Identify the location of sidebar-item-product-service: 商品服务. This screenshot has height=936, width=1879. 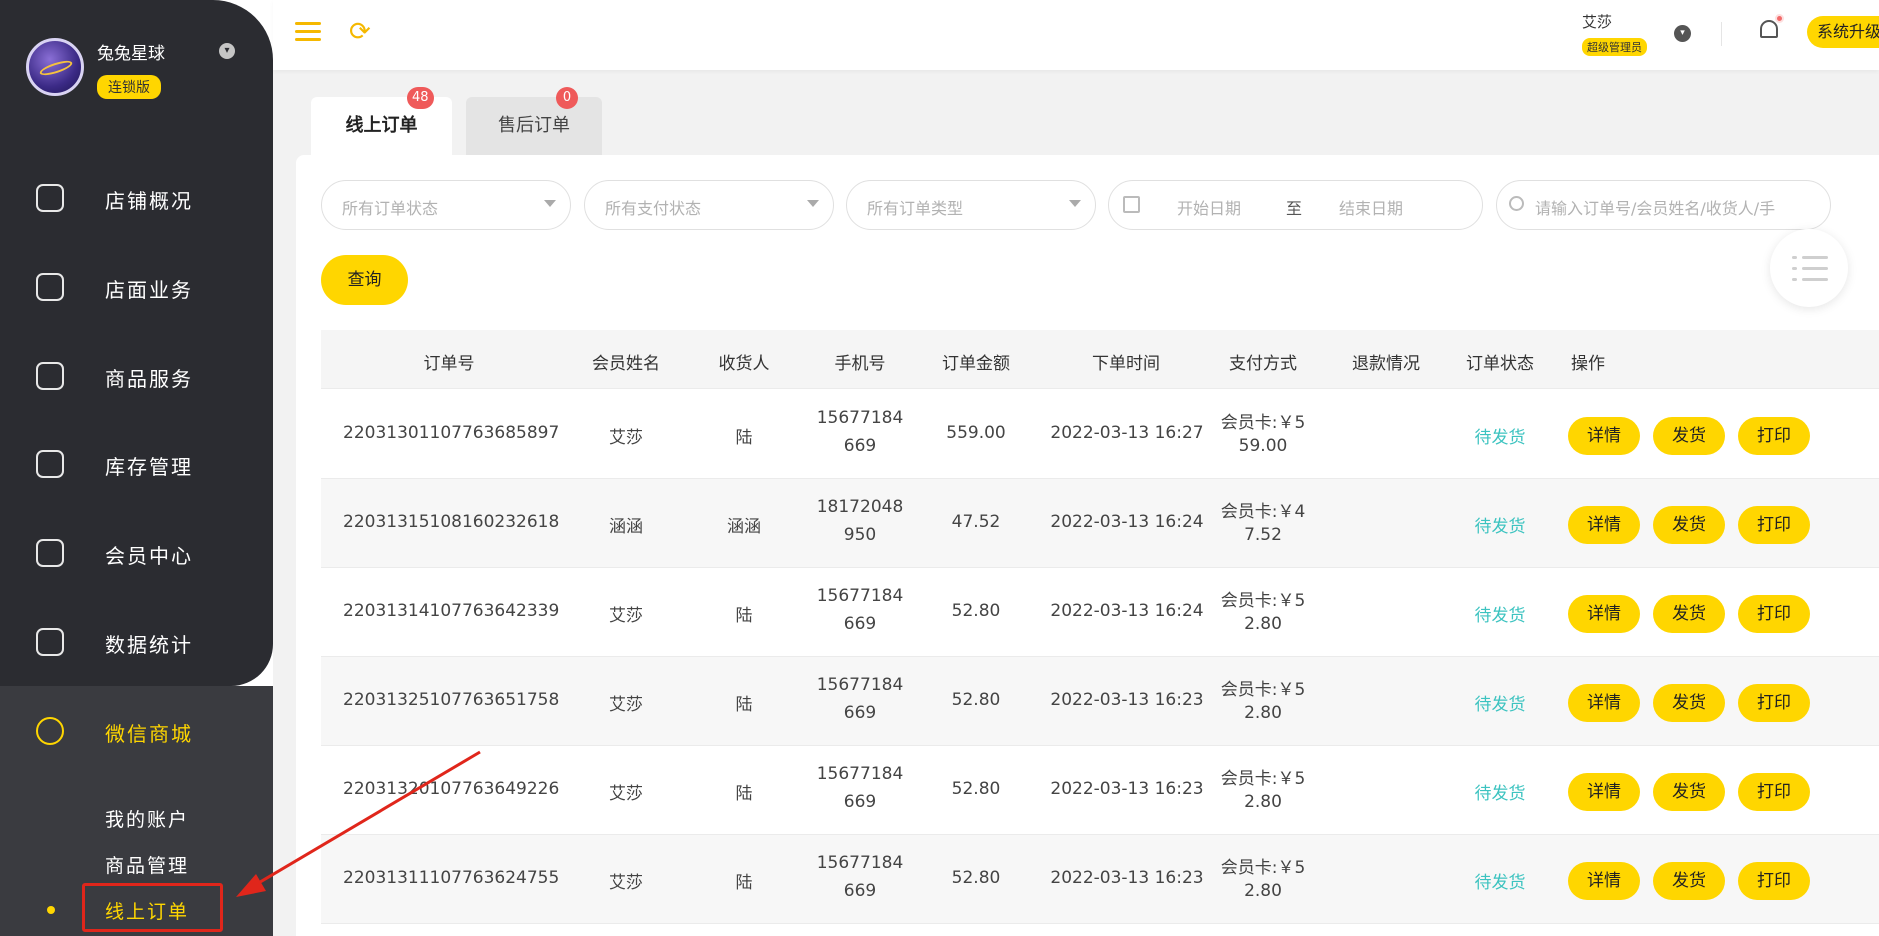
(136, 376).